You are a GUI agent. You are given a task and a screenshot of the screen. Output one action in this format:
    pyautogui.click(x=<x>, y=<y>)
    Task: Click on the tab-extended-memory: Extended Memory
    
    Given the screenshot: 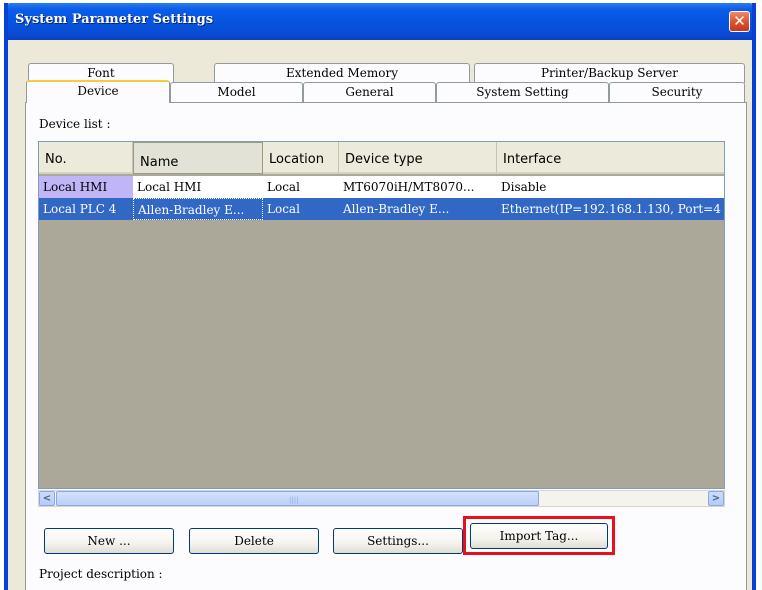 What is the action you would take?
    pyautogui.click(x=342, y=73)
    